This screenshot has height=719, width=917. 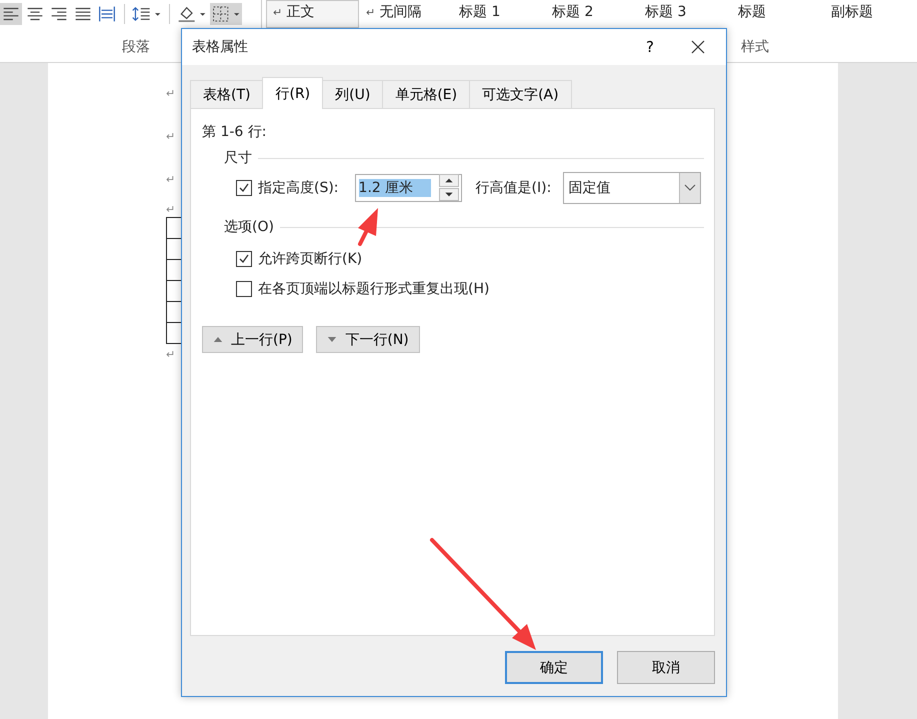 What do you see at coordinates (332, 339) in the screenshot?
I see `triangle-down-icon` at bounding box center [332, 339].